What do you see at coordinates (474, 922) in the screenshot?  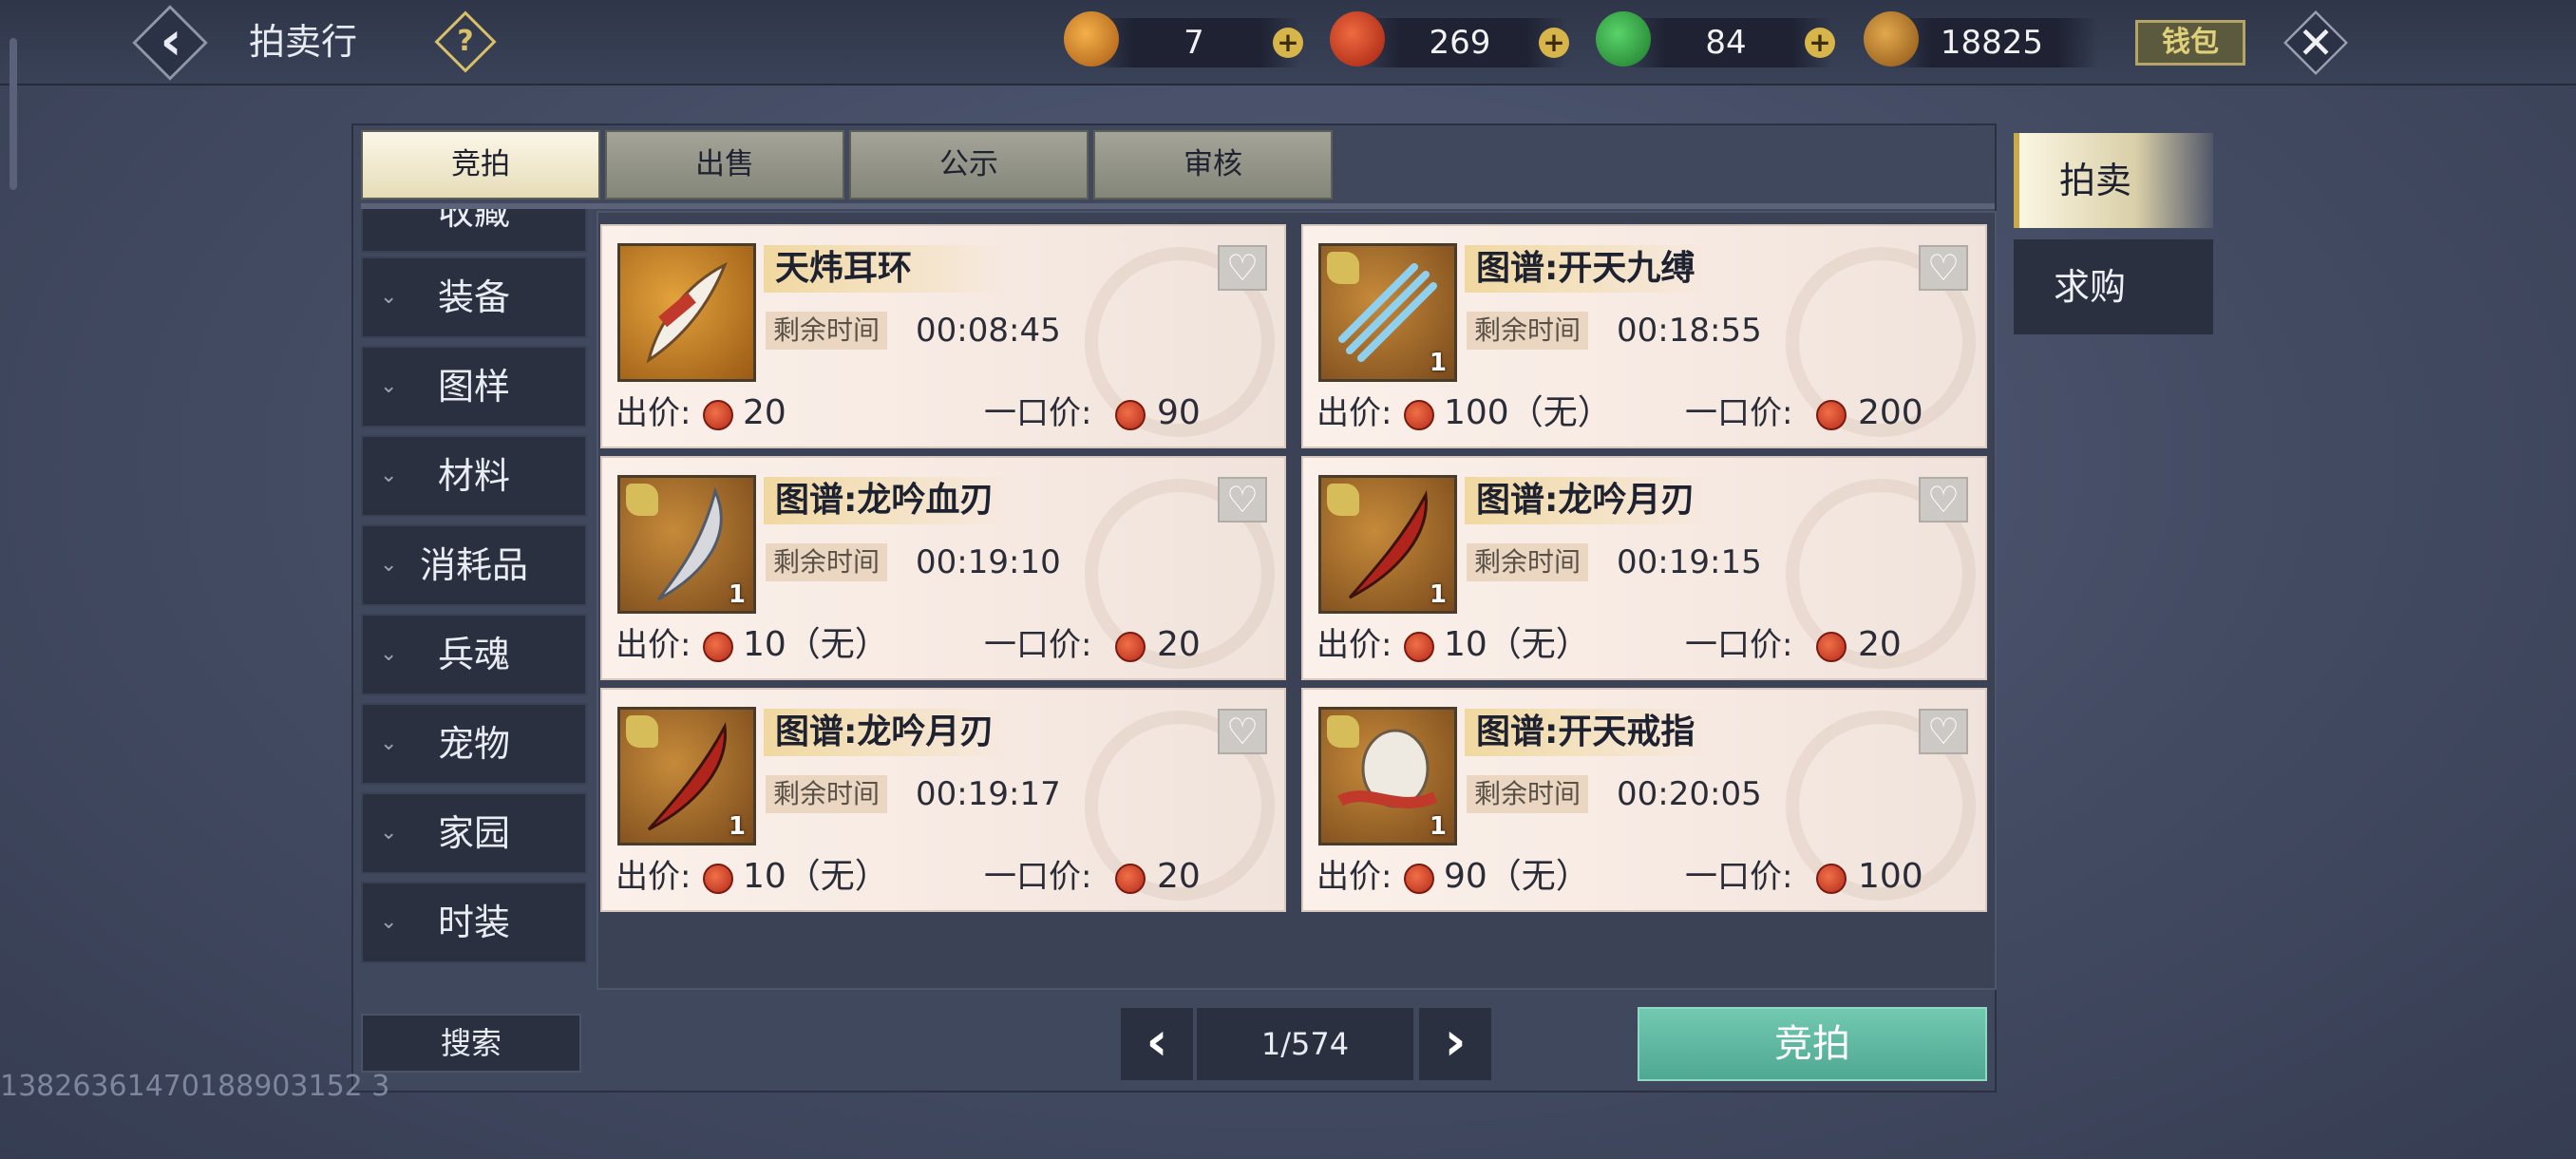 I see `category-fashion: ⌄ 时装` at bounding box center [474, 922].